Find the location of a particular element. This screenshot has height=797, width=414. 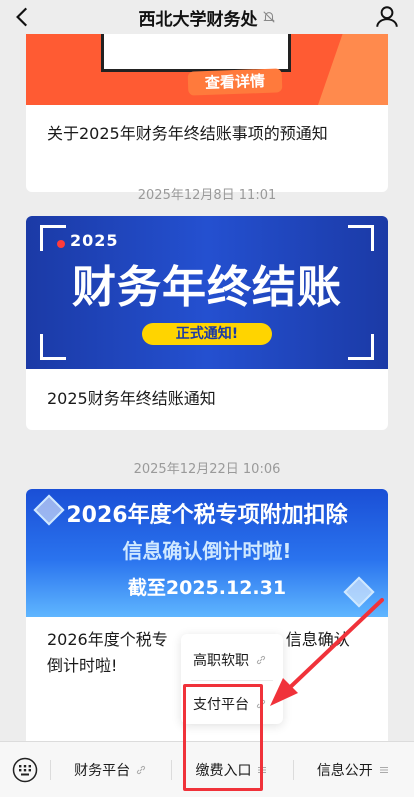

menu-item-info-disclosure: 信息公开 is located at coordinates (353, 769).